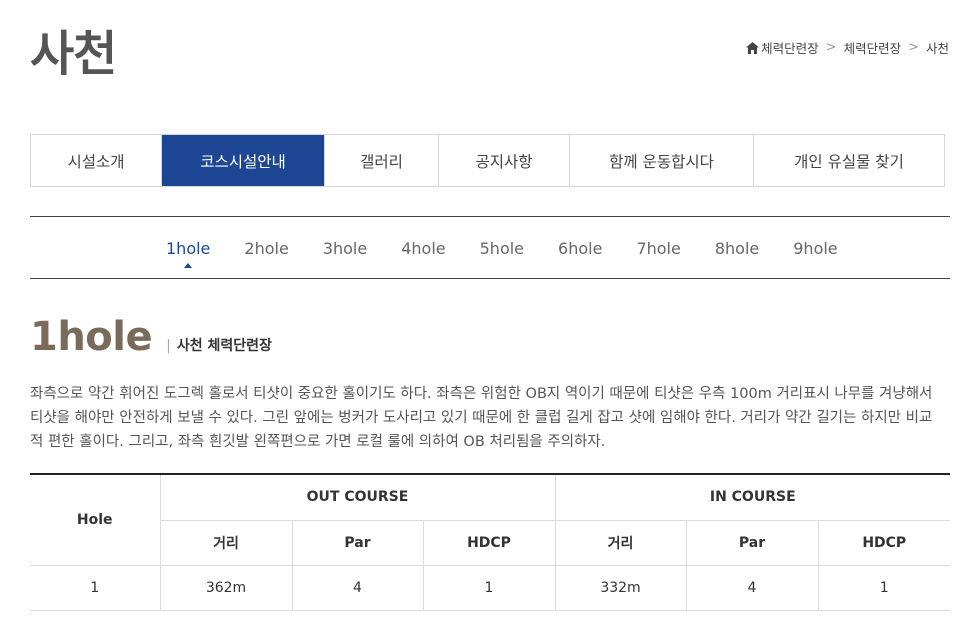  I want to click on table-cell: 332m, so click(620, 587).